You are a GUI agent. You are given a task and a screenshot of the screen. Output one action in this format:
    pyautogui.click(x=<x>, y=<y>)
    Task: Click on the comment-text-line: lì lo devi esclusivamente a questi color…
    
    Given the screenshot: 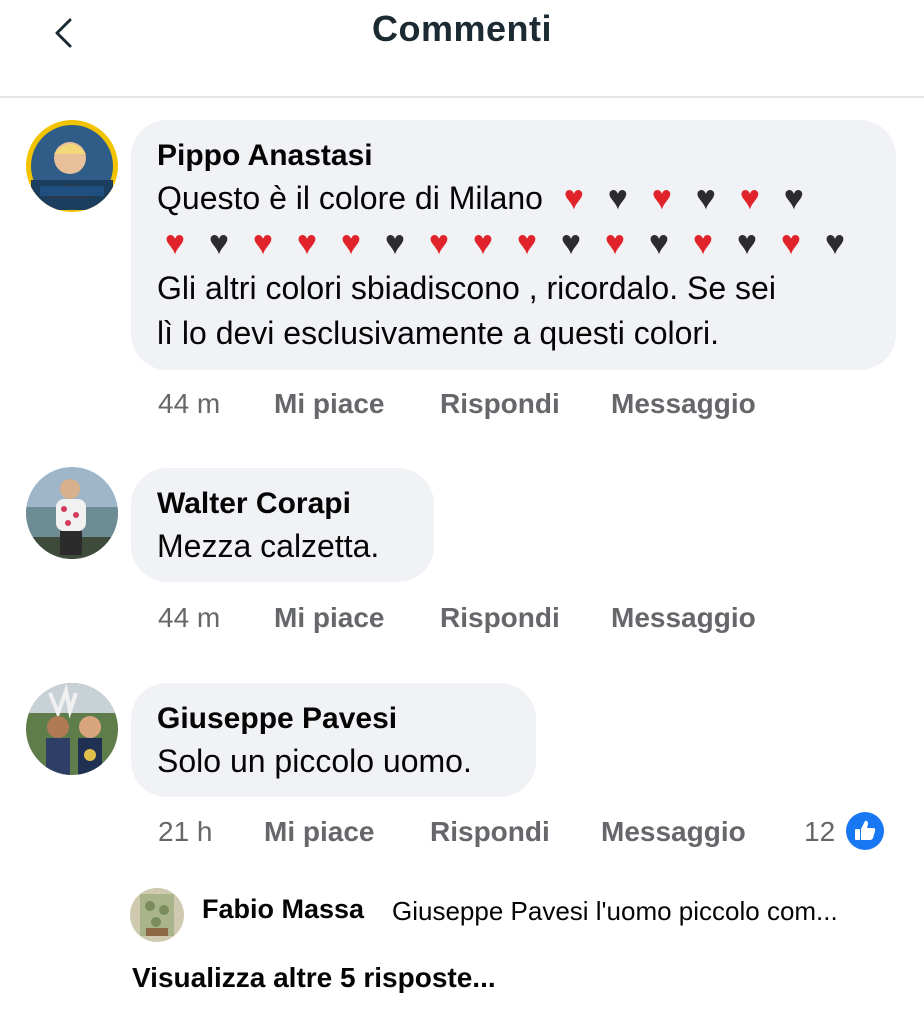 What is the action you would take?
    pyautogui.click(x=438, y=333)
    